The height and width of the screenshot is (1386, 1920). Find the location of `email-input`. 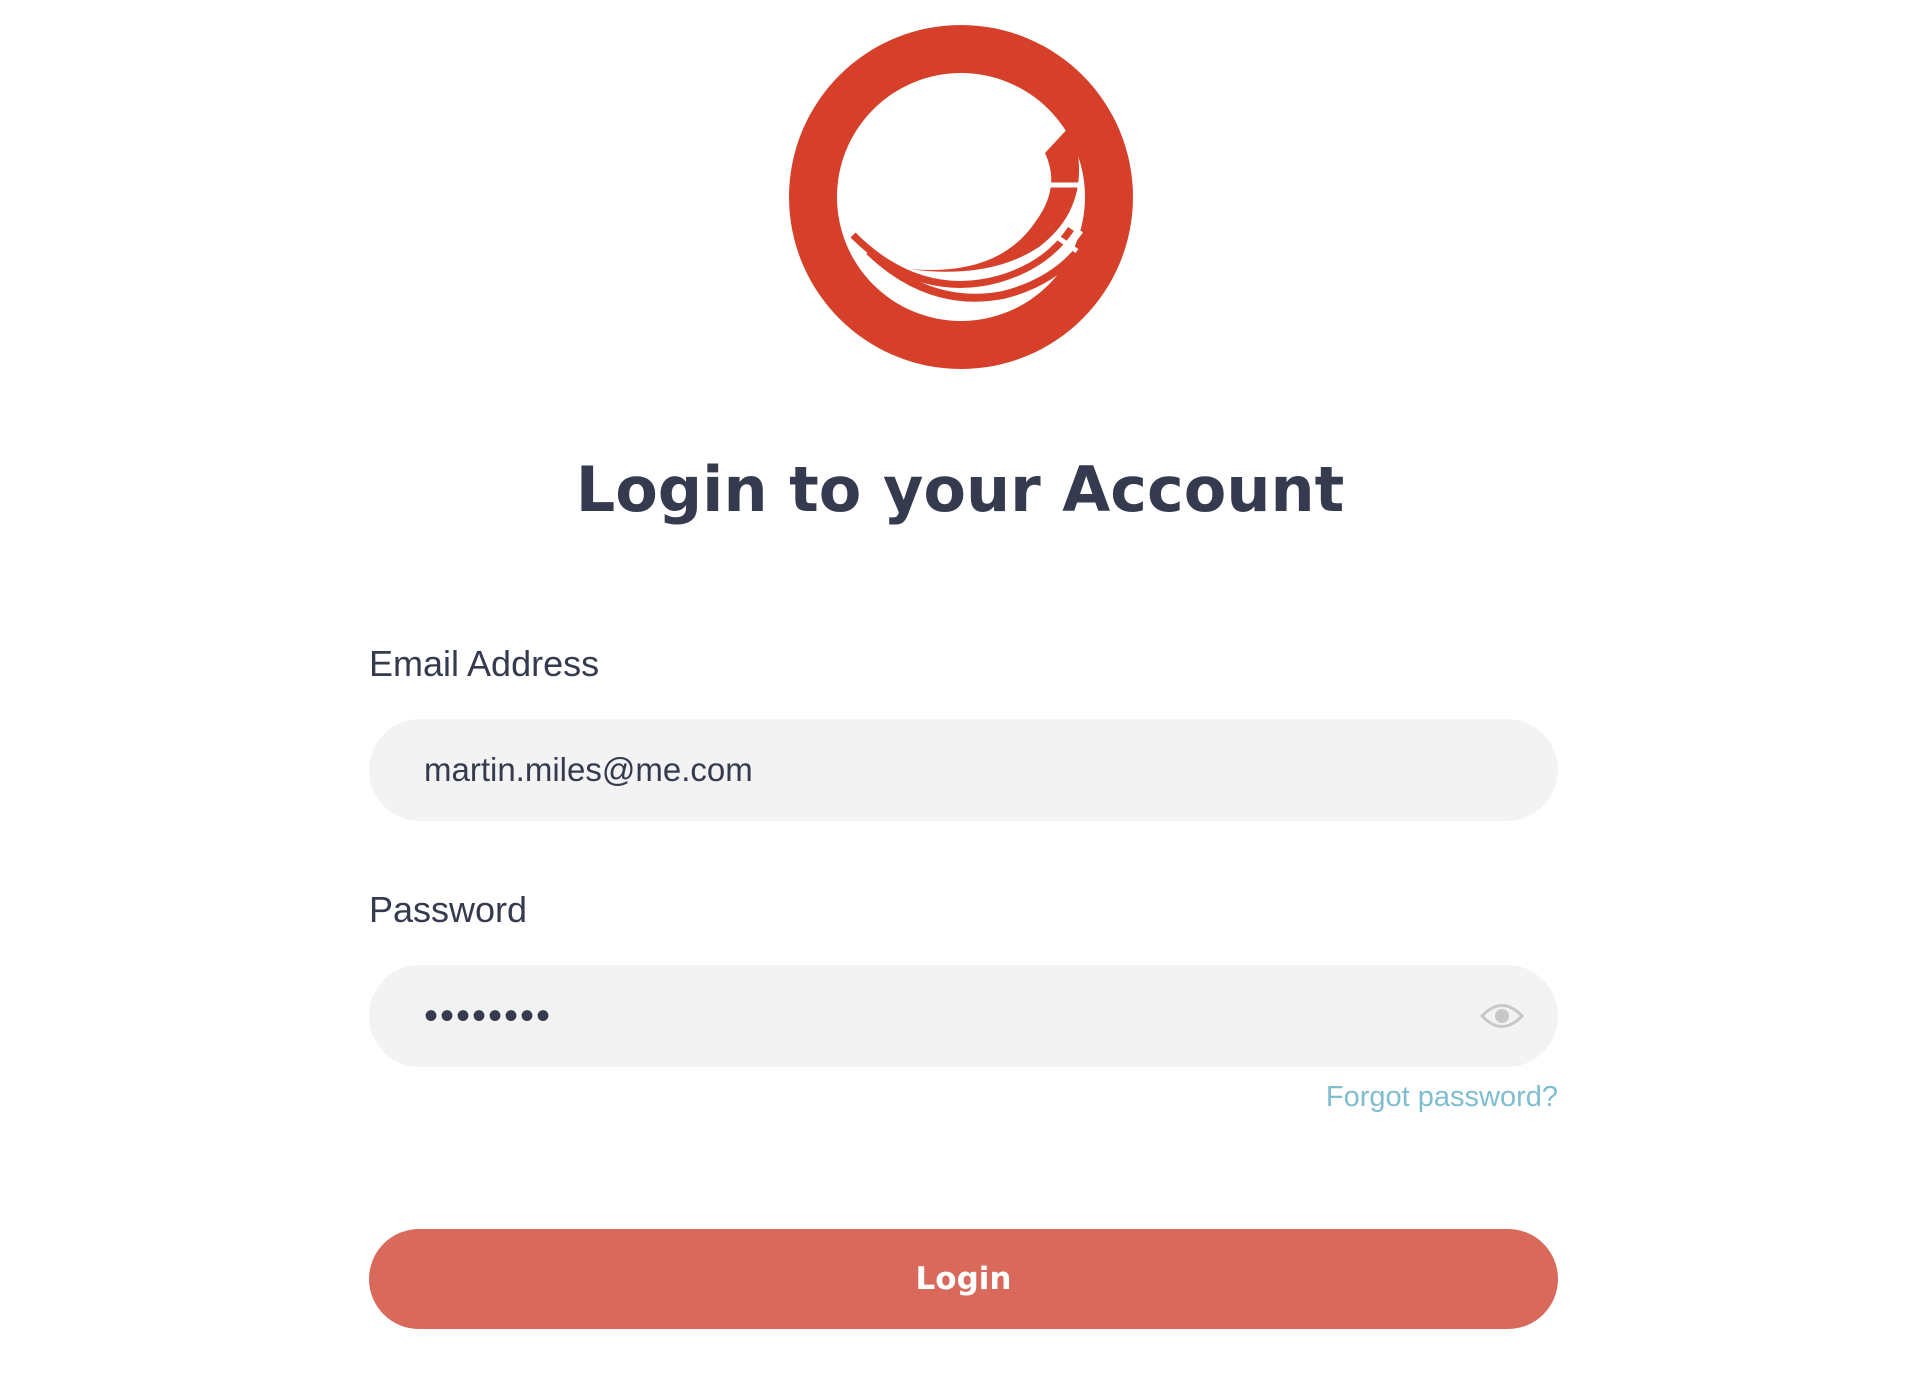

email-input is located at coordinates (934, 770).